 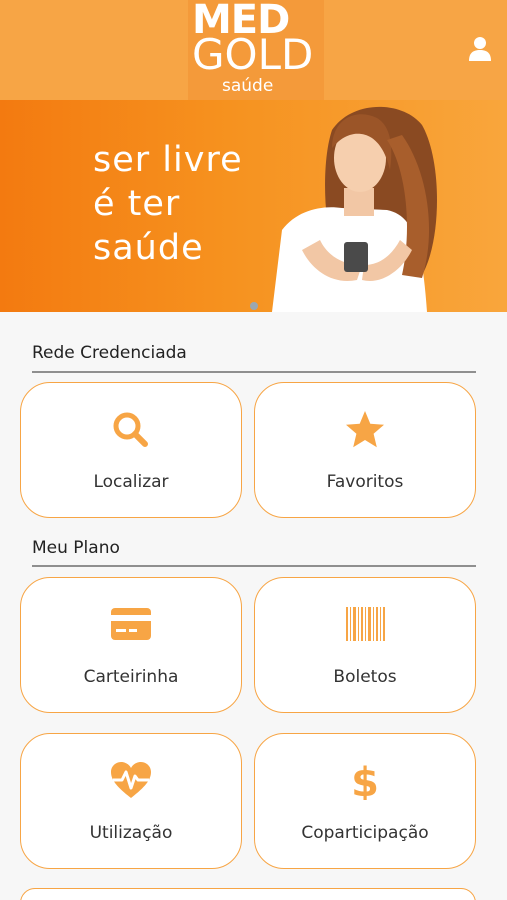 What do you see at coordinates (131, 780) in the screenshot?
I see `heartbeat-icon` at bounding box center [131, 780].